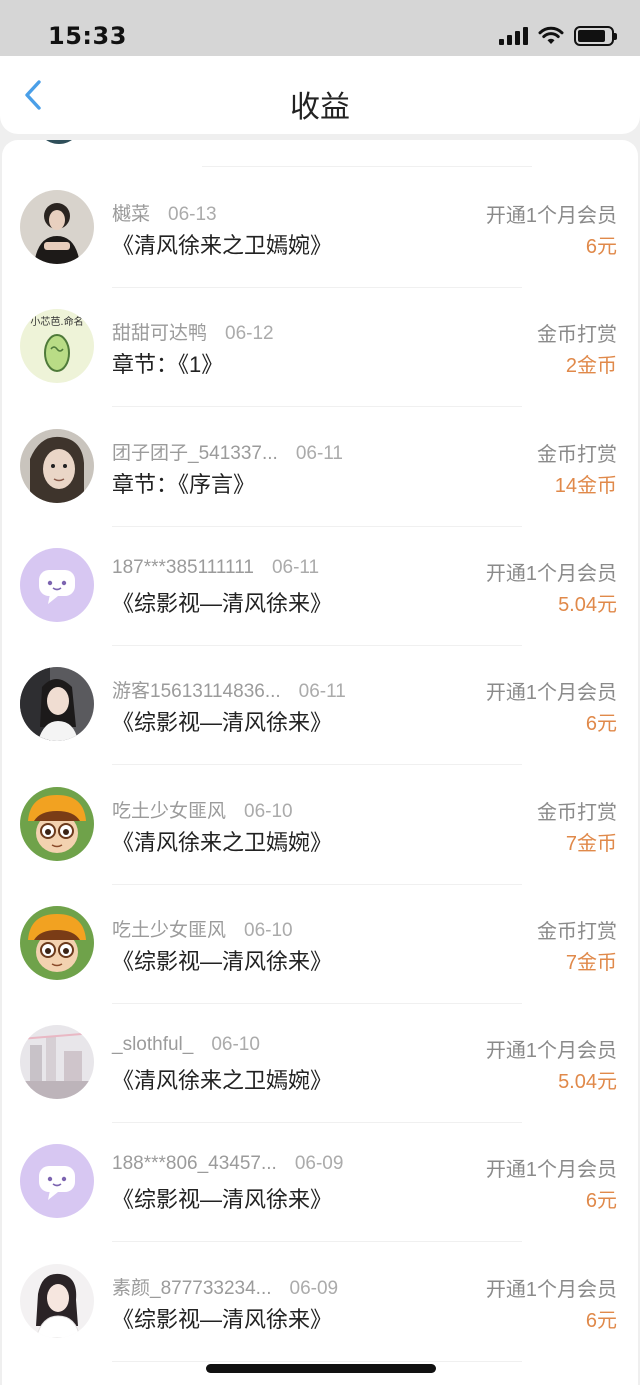  I want to click on row-meta: 甜甜可达鸭 06-12, so click(193, 331).